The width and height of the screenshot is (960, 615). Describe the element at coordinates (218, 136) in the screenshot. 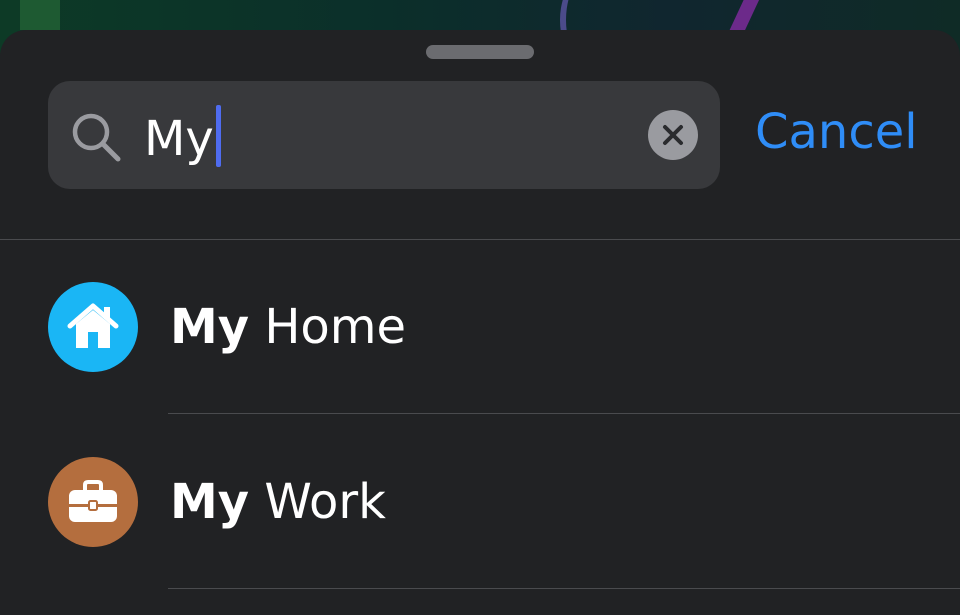

I see `text-caret` at that location.